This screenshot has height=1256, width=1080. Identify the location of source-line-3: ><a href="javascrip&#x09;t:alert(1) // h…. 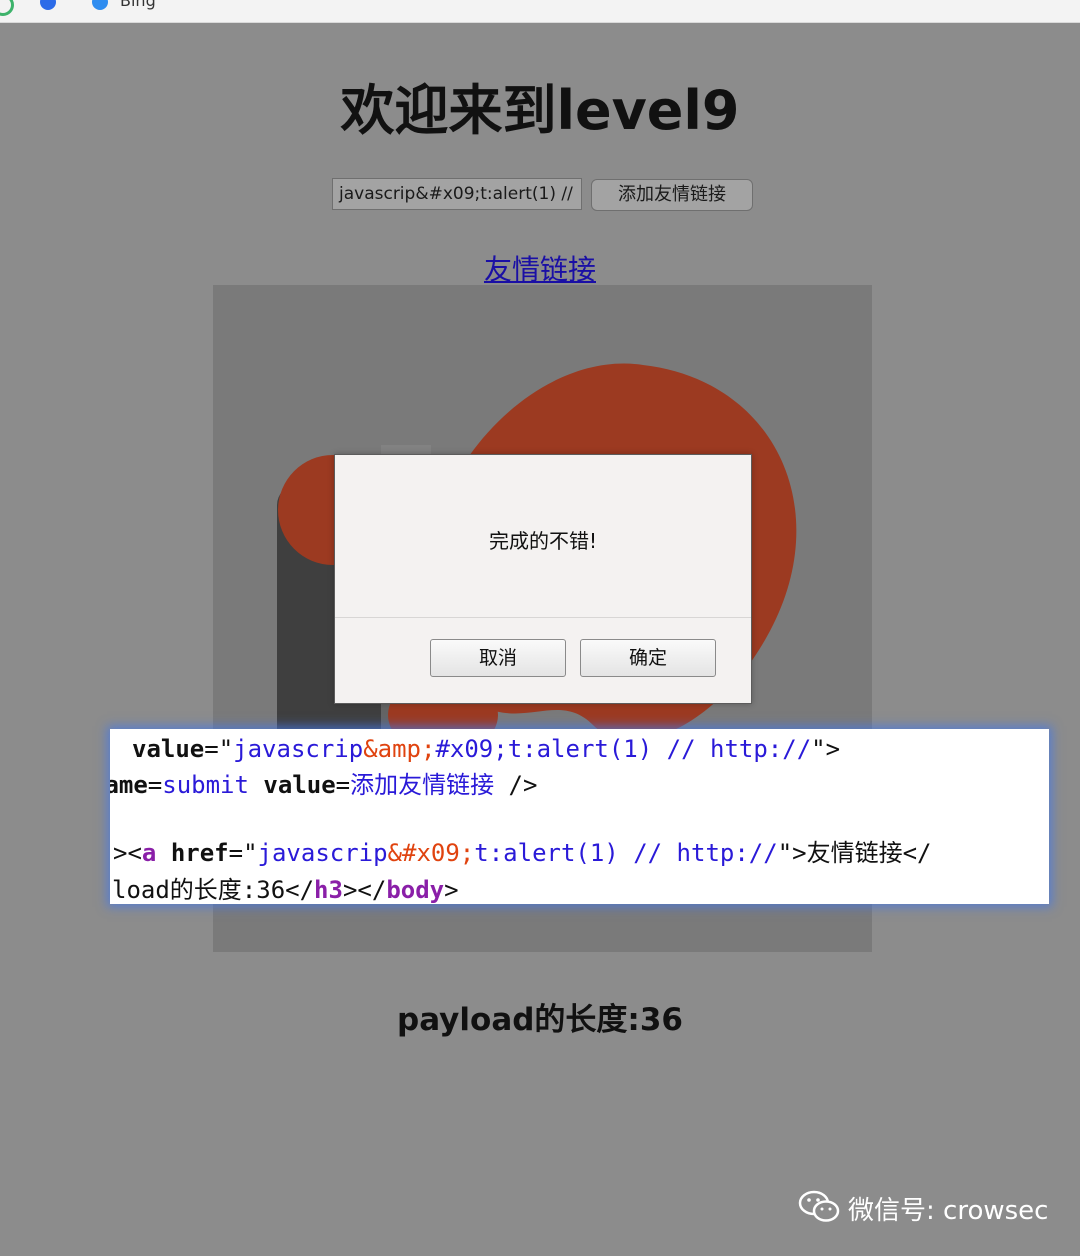
(522, 853).